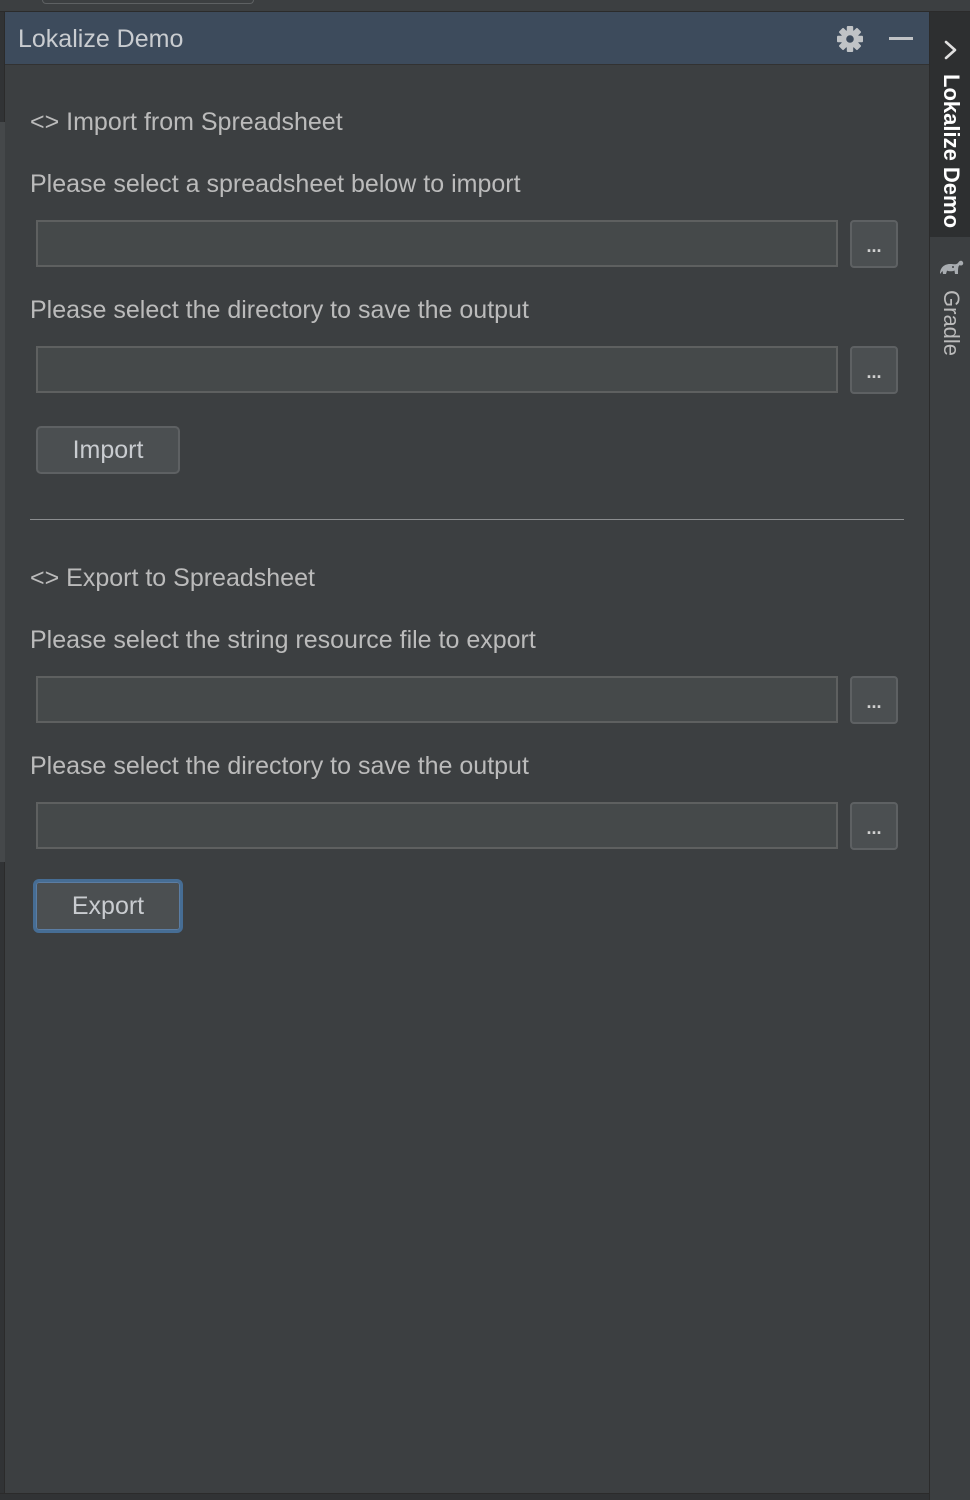 Image resolution: width=970 pixels, height=1500 pixels. I want to click on window-top-strip, so click(485, 6).